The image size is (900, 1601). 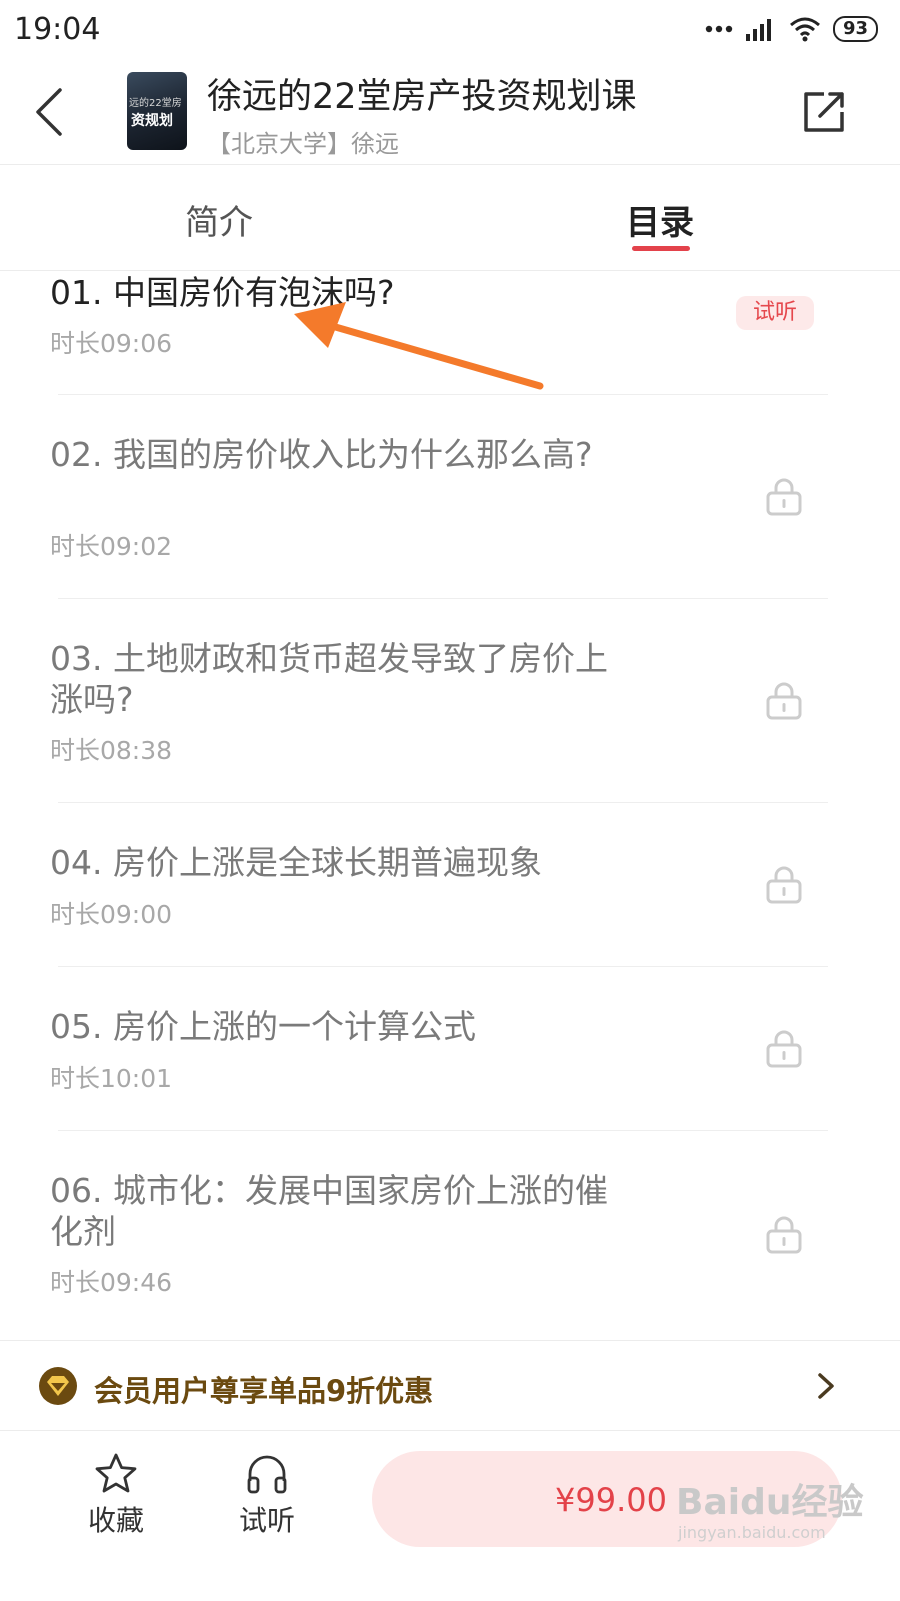 I want to click on battery-indicator: 93, so click(x=855, y=29).